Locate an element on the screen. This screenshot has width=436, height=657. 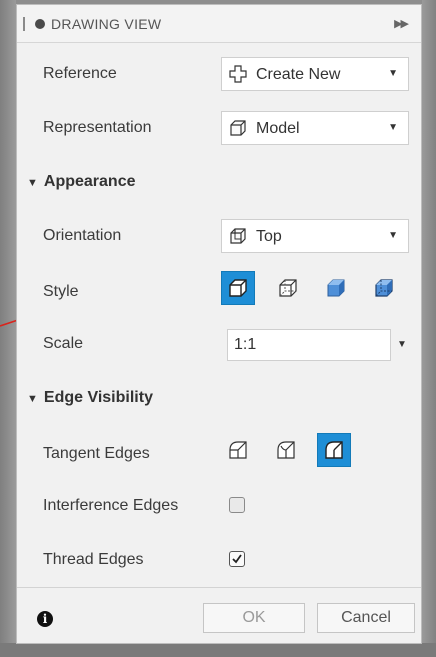
top-view-icon is located at coordinates (238, 236).